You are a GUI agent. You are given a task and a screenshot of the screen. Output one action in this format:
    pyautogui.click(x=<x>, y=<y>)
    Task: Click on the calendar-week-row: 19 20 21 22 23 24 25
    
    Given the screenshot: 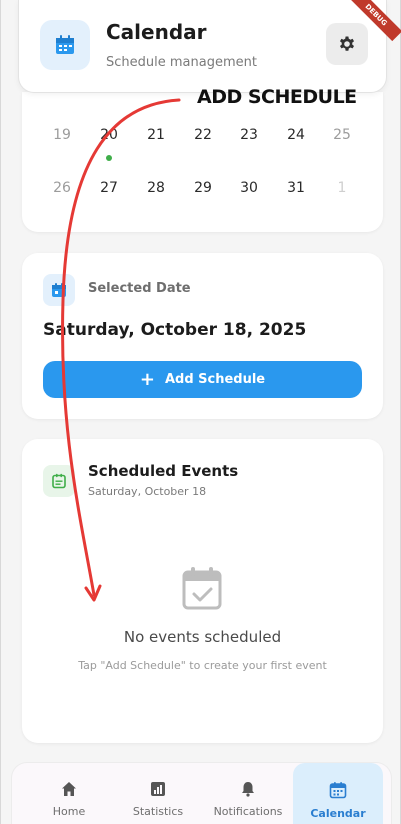 What is the action you would take?
    pyautogui.click(x=202, y=139)
    